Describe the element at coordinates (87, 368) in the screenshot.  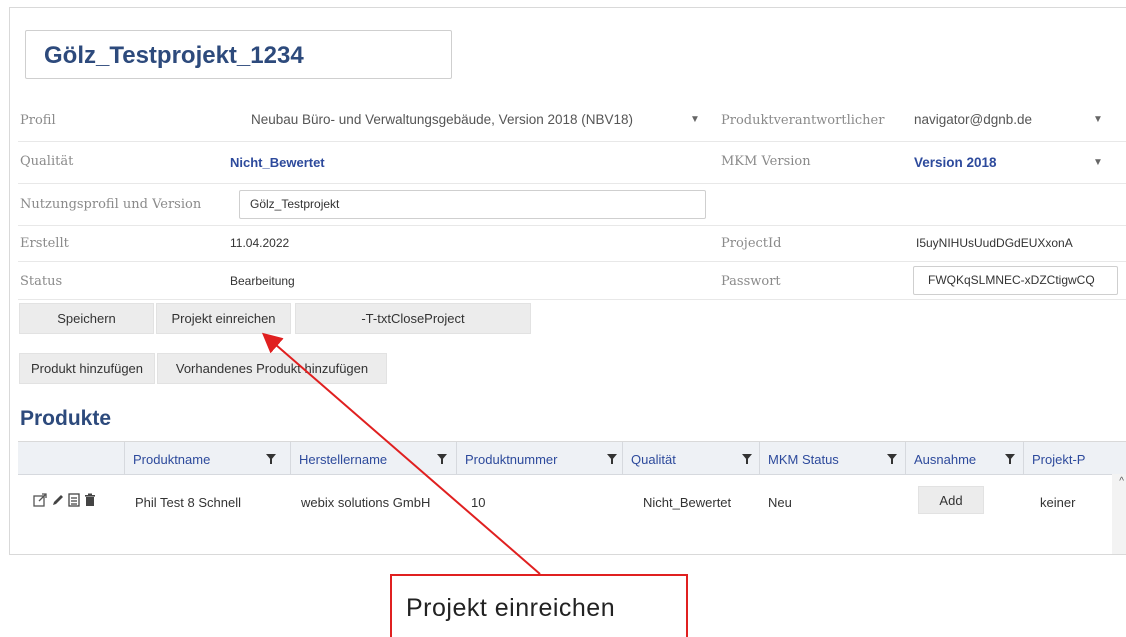
I see `produkt-hinzufuegen-button: Produkt hinzufügen` at that location.